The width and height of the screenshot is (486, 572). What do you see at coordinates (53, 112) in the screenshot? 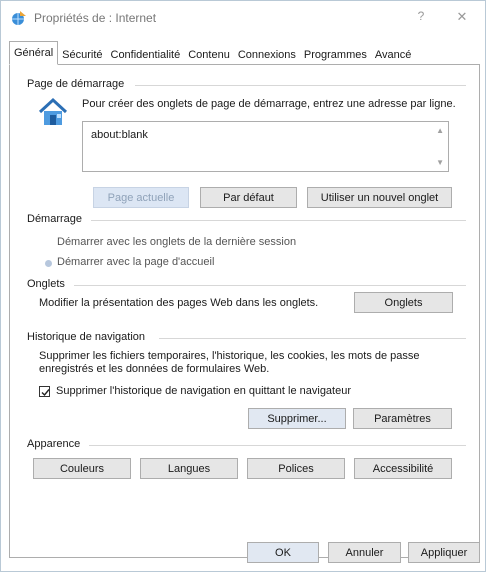
I see `home-icon` at bounding box center [53, 112].